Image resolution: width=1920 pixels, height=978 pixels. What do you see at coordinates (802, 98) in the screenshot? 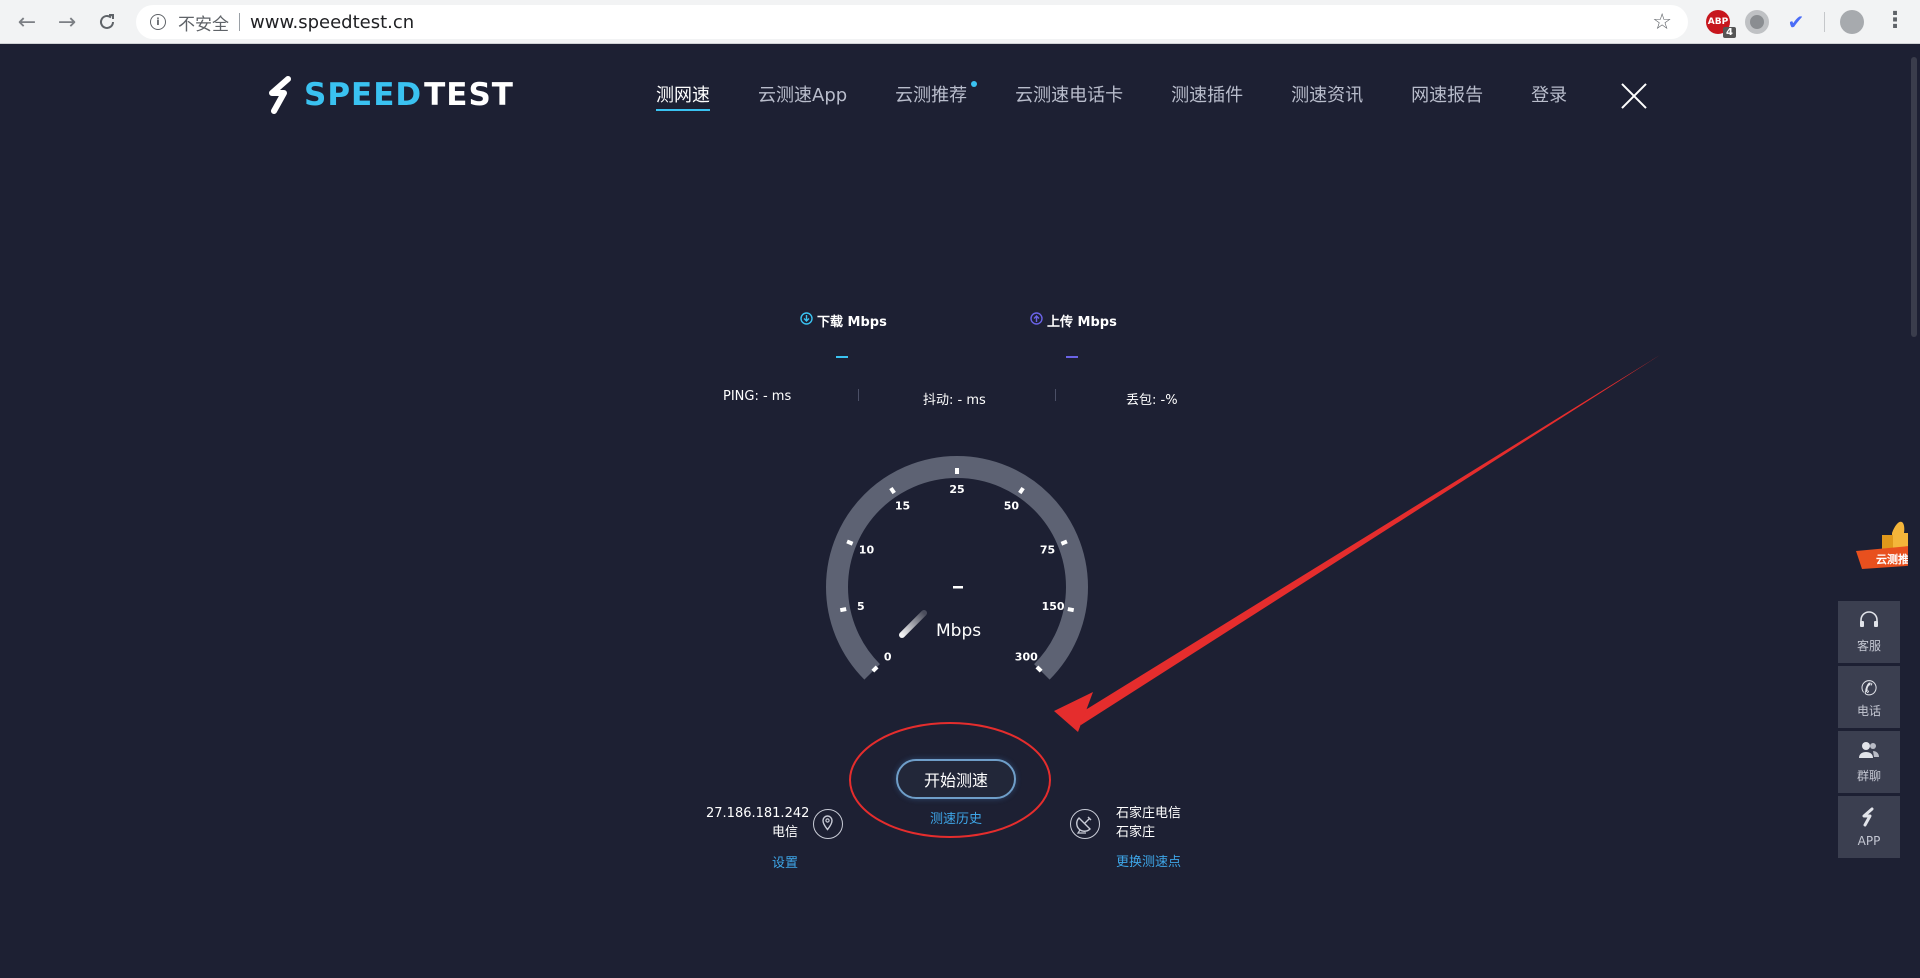
I see `nav-item-cloud-app: 云测速App` at bounding box center [802, 98].